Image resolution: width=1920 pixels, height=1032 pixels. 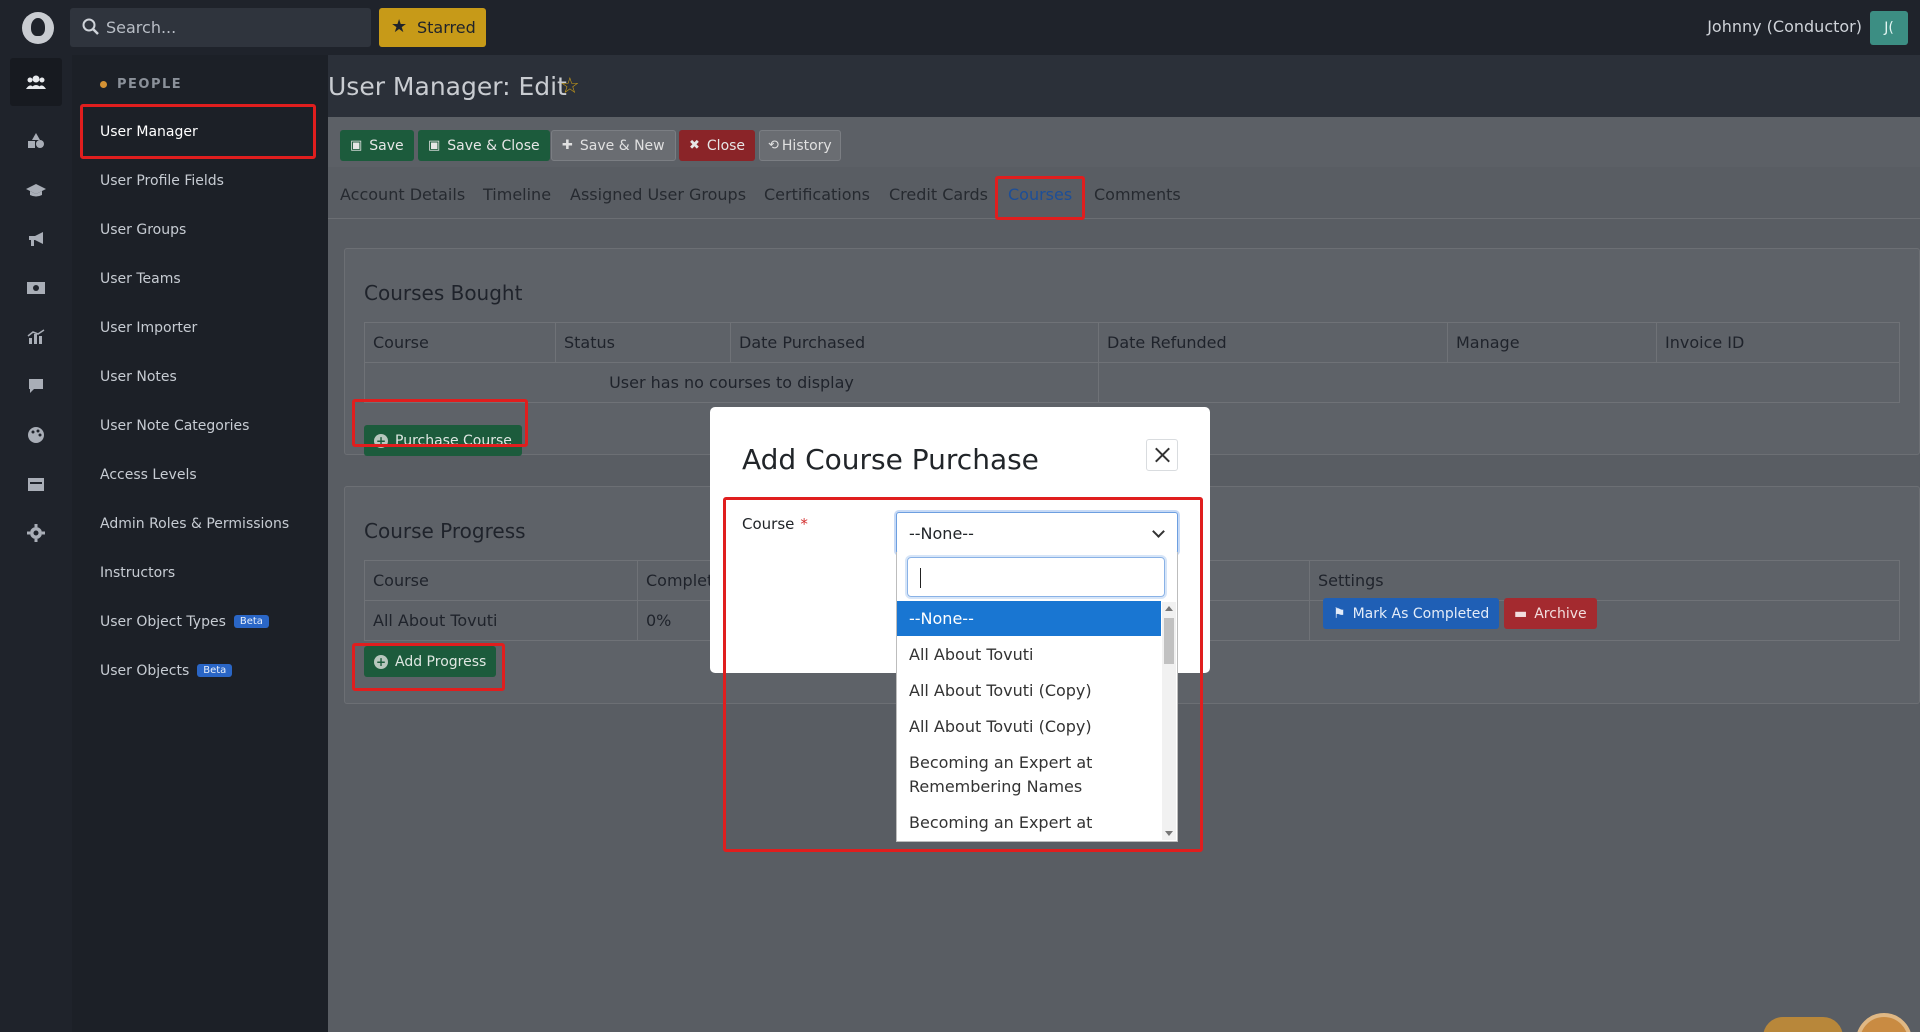 What do you see at coordinates (567, 145) in the screenshot?
I see `plus-icon: ✚` at bounding box center [567, 145].